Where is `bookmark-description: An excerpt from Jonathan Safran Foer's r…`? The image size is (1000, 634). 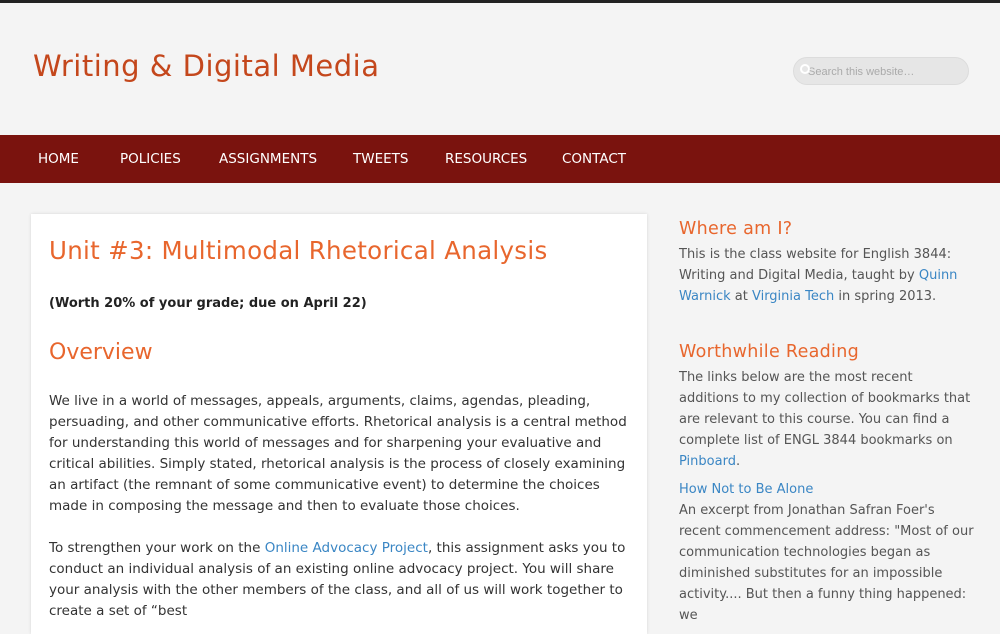 bookmark-description: An excerpt from Jonathan Safran Foer's r… is located at coordinates (826, 563).